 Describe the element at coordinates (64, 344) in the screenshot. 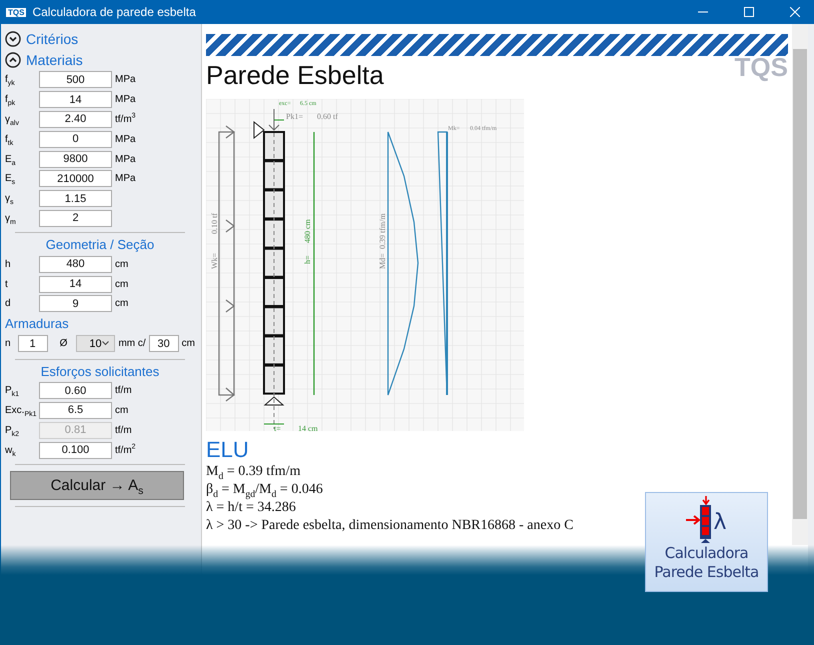

I see `field-label: Ø` at that location.